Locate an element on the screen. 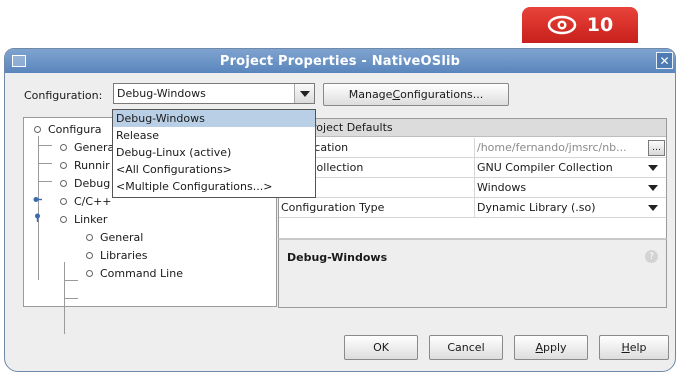  property-row-platform: form Windows is located at coordinates (472, 188).